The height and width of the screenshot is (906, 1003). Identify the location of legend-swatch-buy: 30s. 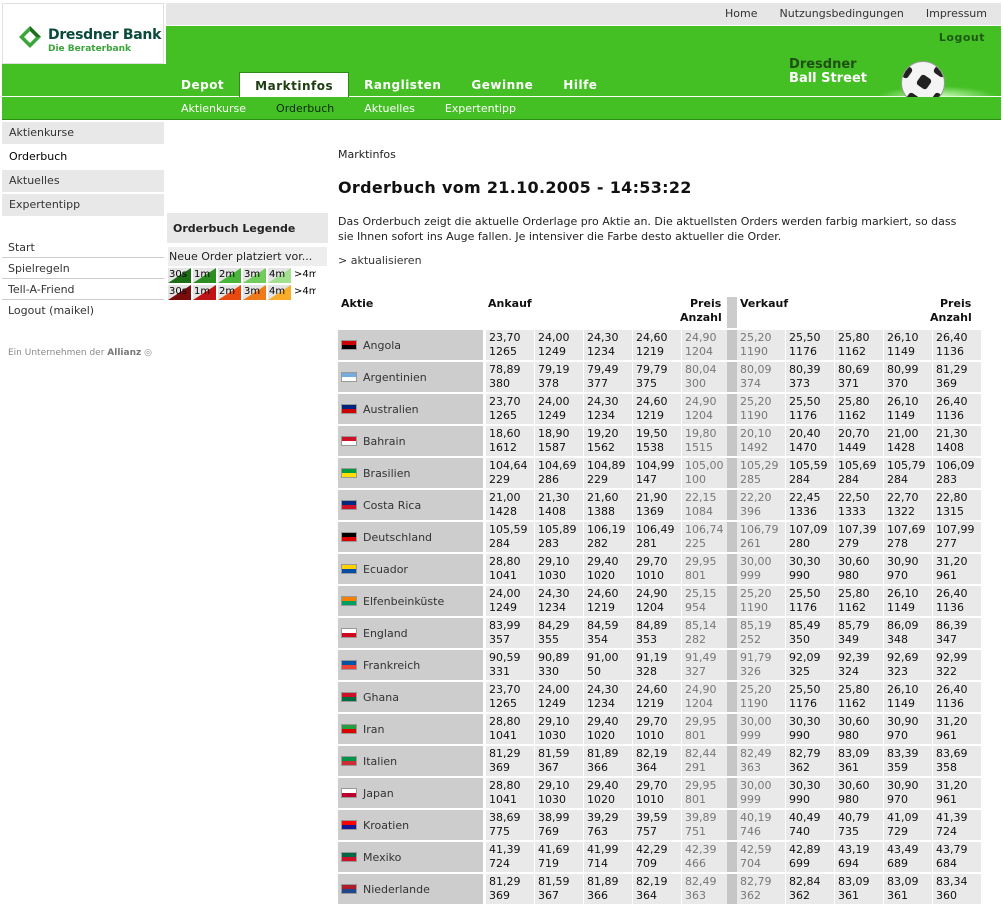
(179, 275).